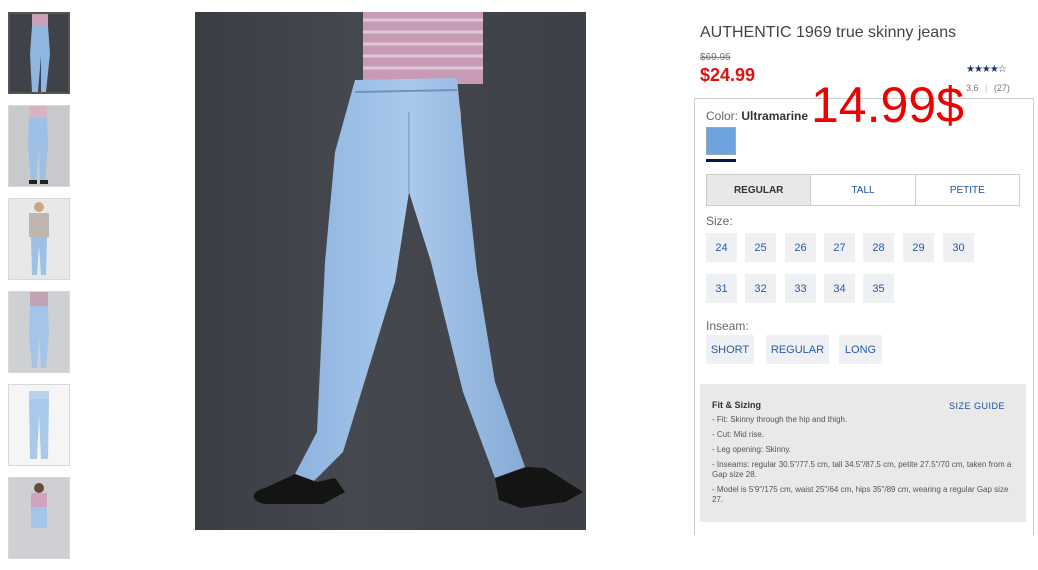 This screenshot has width=1038, height=570. What do you see at coordinates (715, 57) in the screenshot?
I see `original-price: $69.95` at bounding box center [715, 57].